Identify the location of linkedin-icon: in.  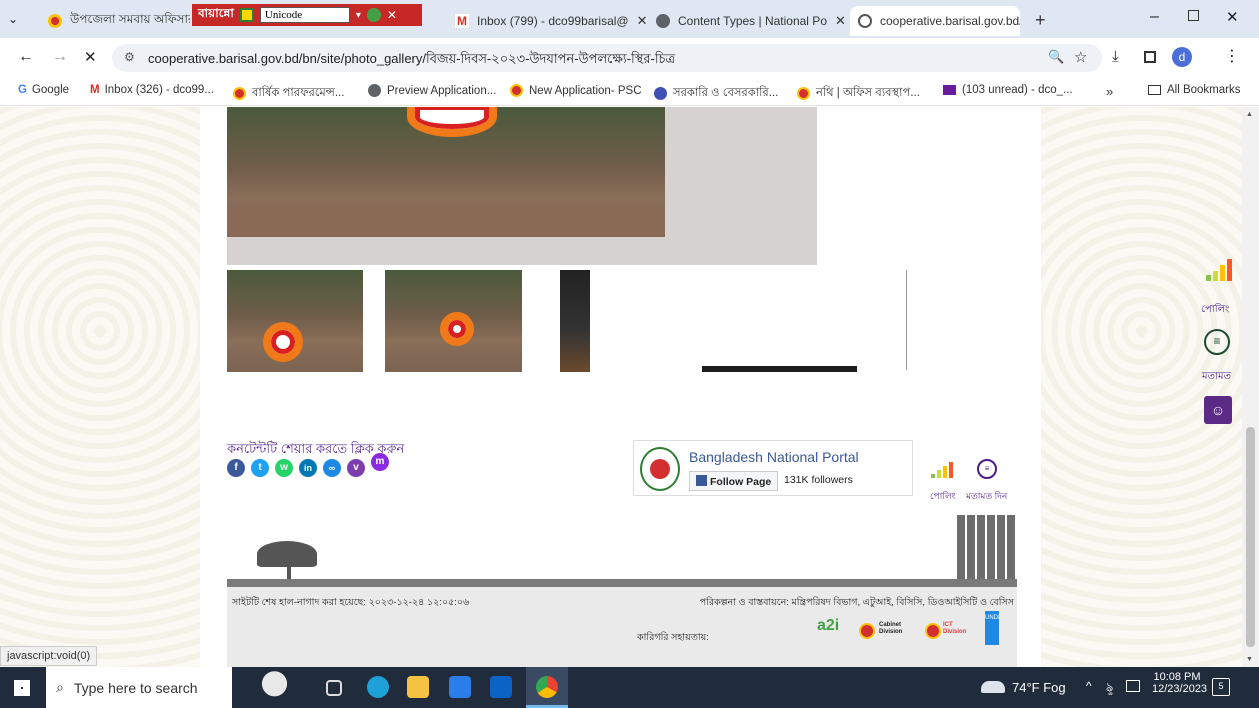
(308, 468).